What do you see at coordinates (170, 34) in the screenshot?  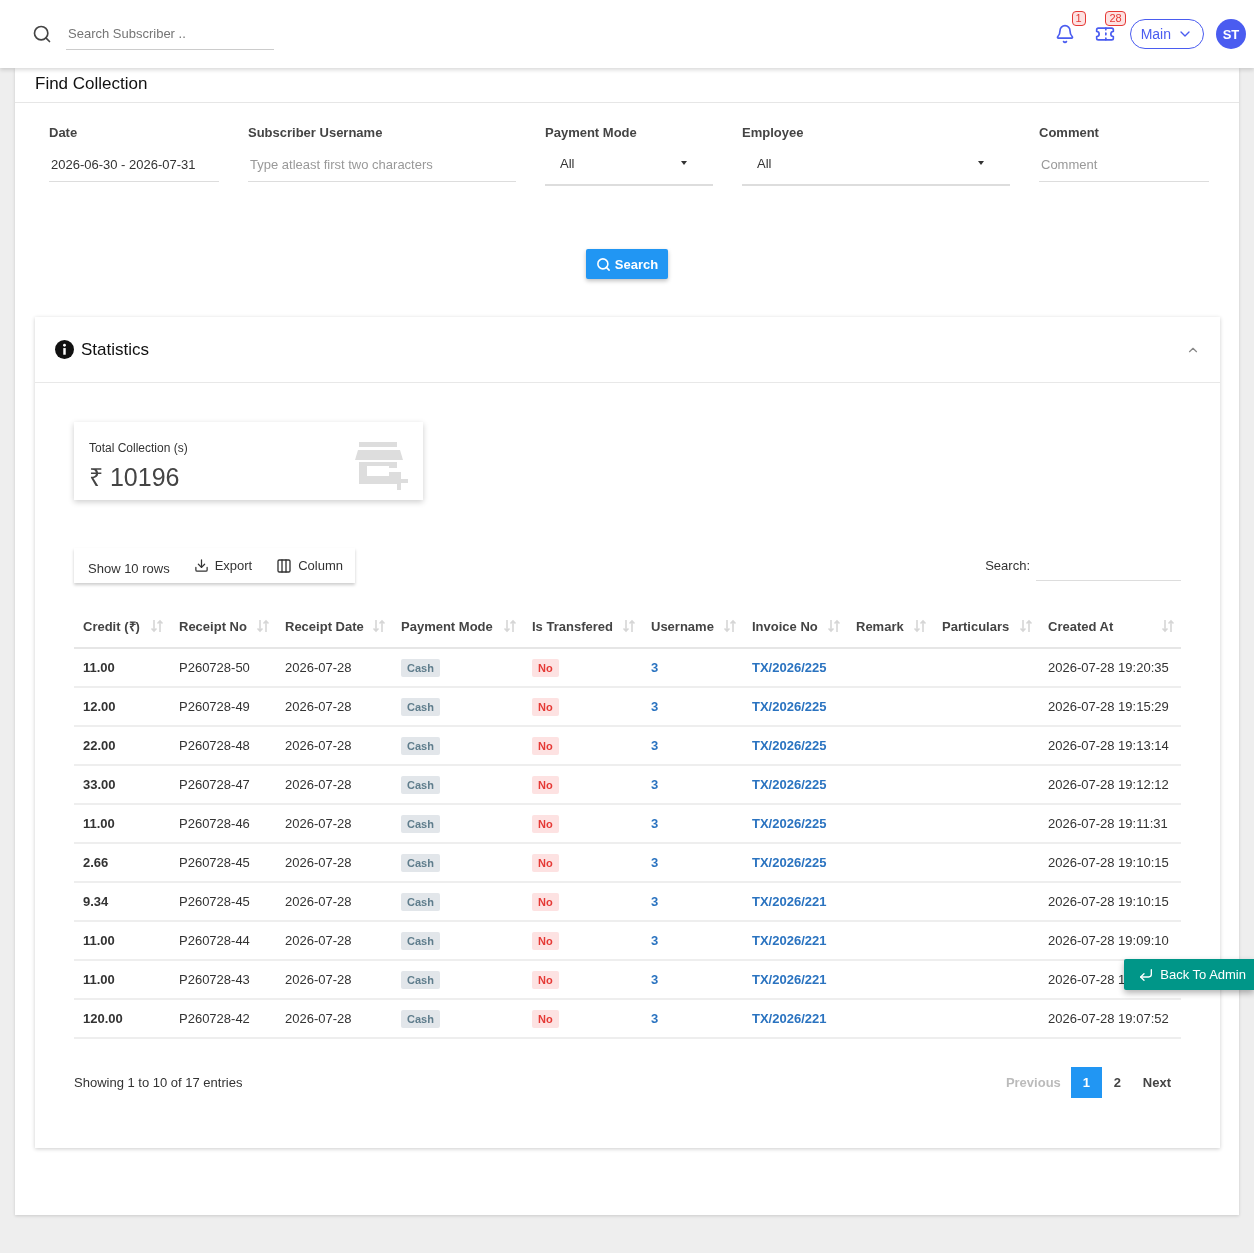 I see `subscriber-search-field: Search Subscriber ..` at bounding box center [170, 34].